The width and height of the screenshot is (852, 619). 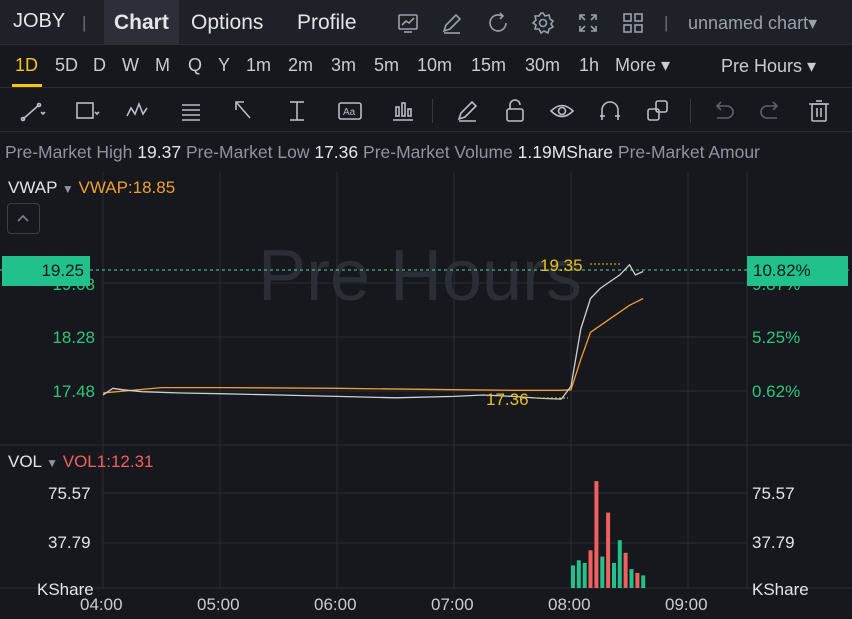 I want to click on timeframe-1m: 1m, so click(x=258, y=65).